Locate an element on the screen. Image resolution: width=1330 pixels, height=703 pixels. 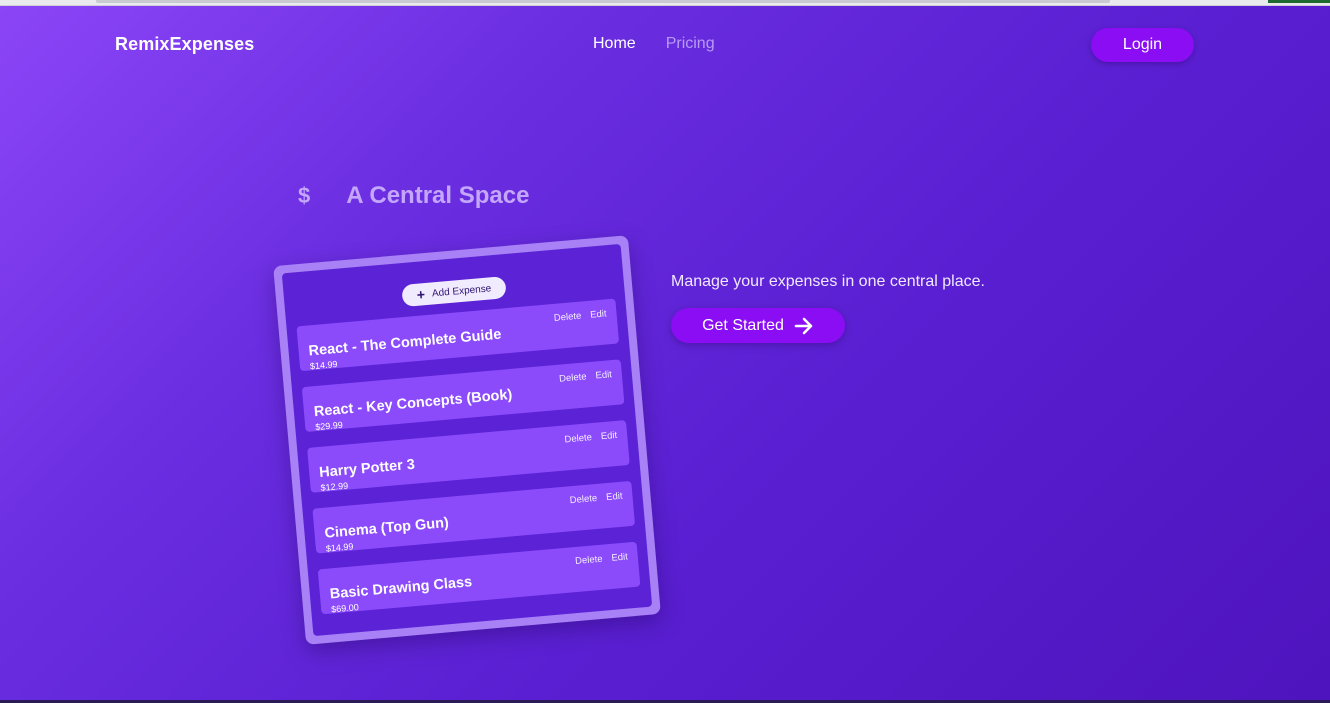
arrow-right-icon is located at coordinates (803, 325).